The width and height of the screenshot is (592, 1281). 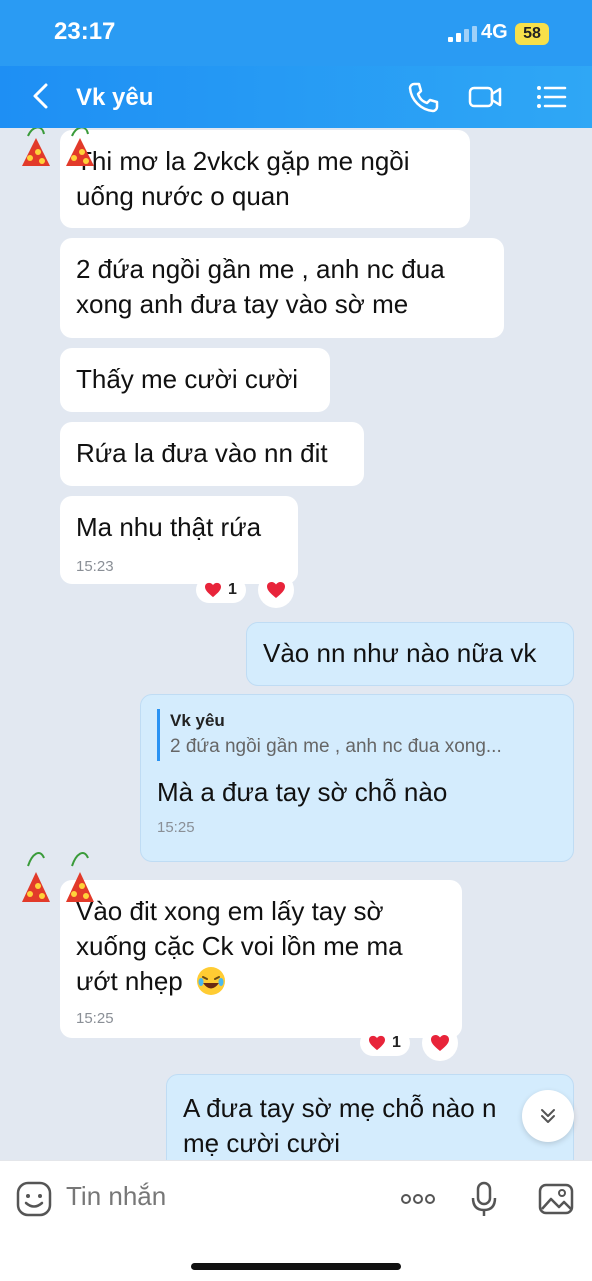 What do you see at coordinates (230, 911) in the screenshot?
I see `message-text: Vào đit xong em lấy tay sờ` at bounding box center [230, 911].